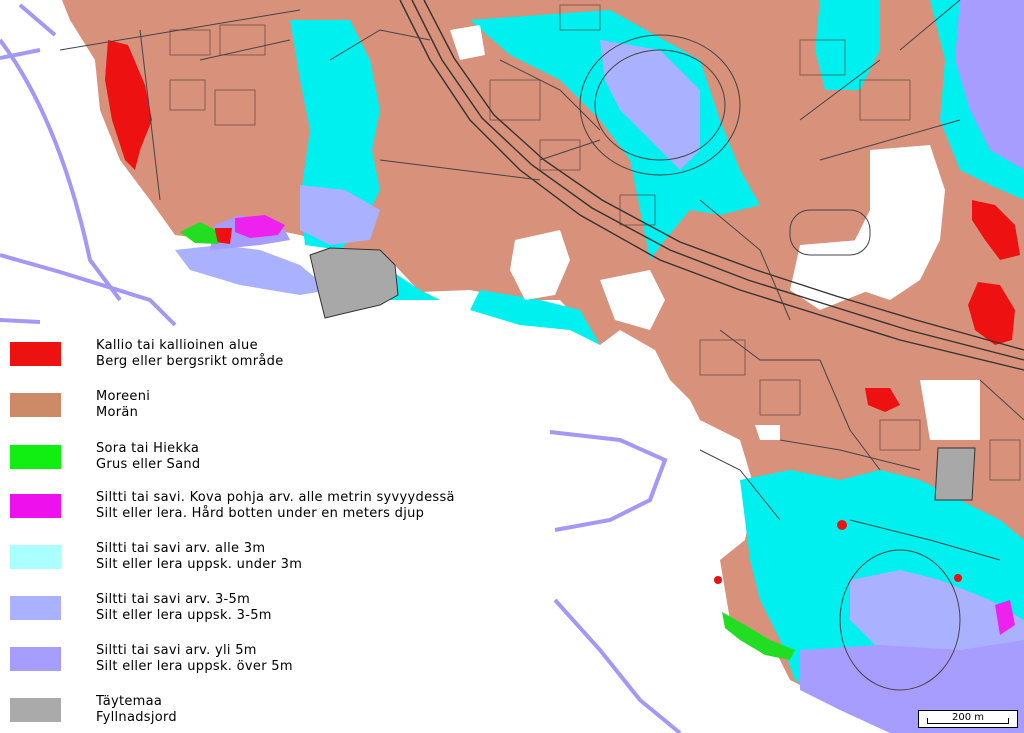 This screenshot has width=1024, height=733. What do you see at coordinates (1008, 721) in the screenshot?
I see `scale-tick-right` at bounding box center [1008, 721].